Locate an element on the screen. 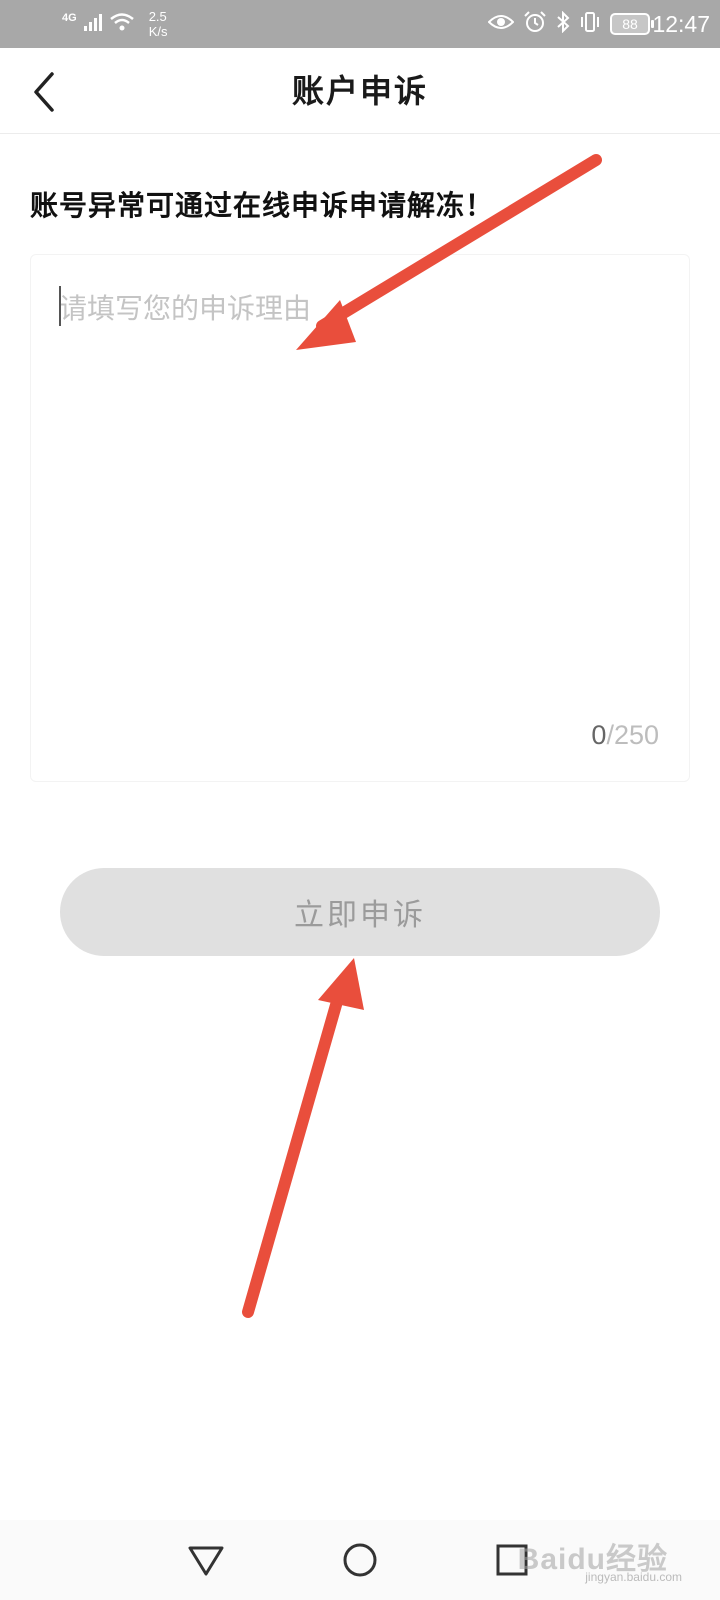 The height and width of the screenshot is (1600, 720). signal-icon is located at coordinates (93, 24).